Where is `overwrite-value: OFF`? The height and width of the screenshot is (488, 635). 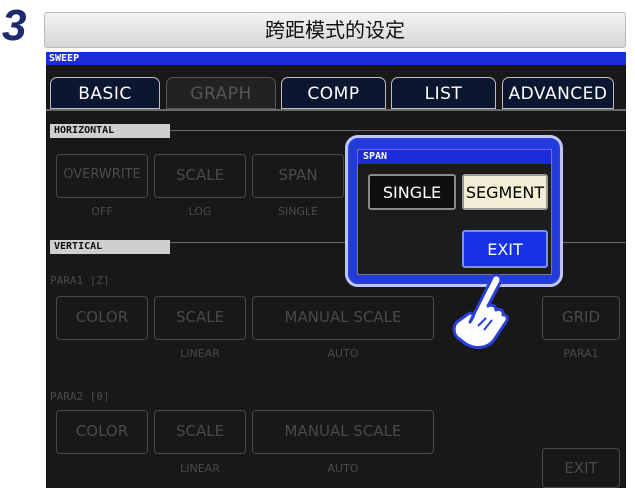 overwrite-value: OFF is located at coordinates (102, 211).